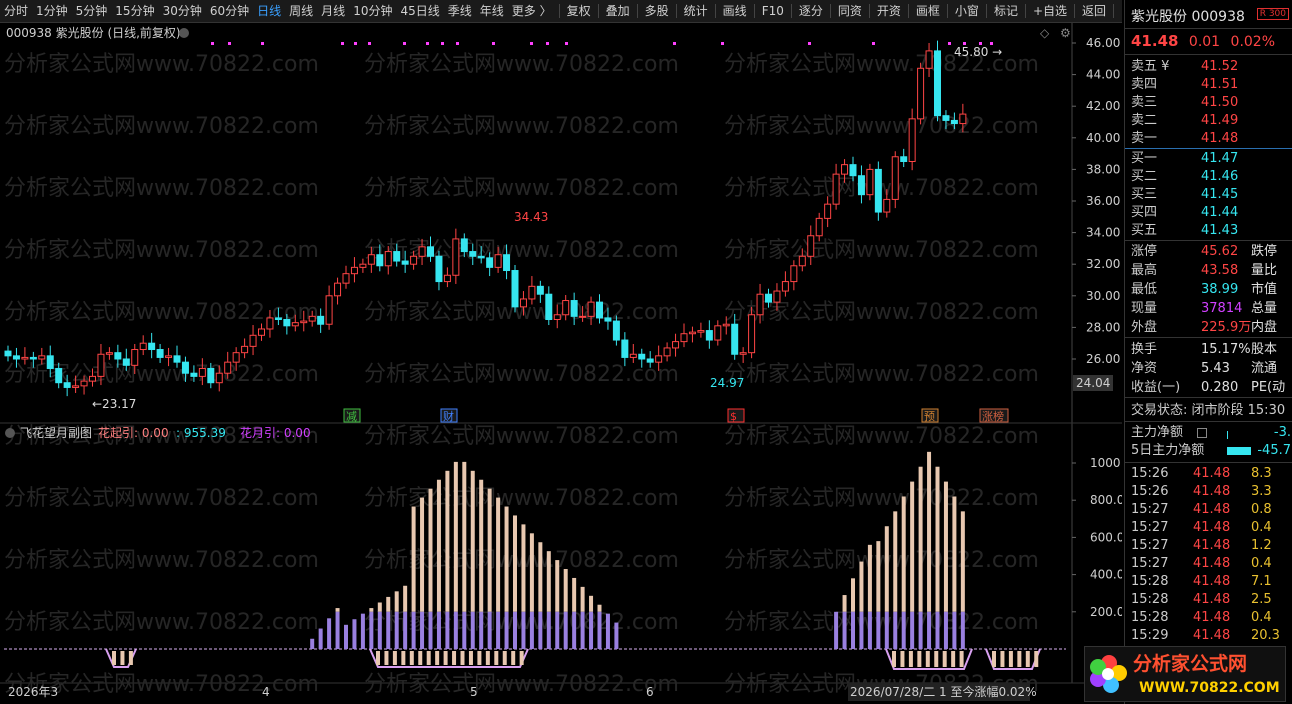 The width and height of the screenshot is (1292, 704). What do you see at coordinates (92, 11) in the screenshot?
I see `period-tab-2: 5分钟` at bounding box center [92, 11].